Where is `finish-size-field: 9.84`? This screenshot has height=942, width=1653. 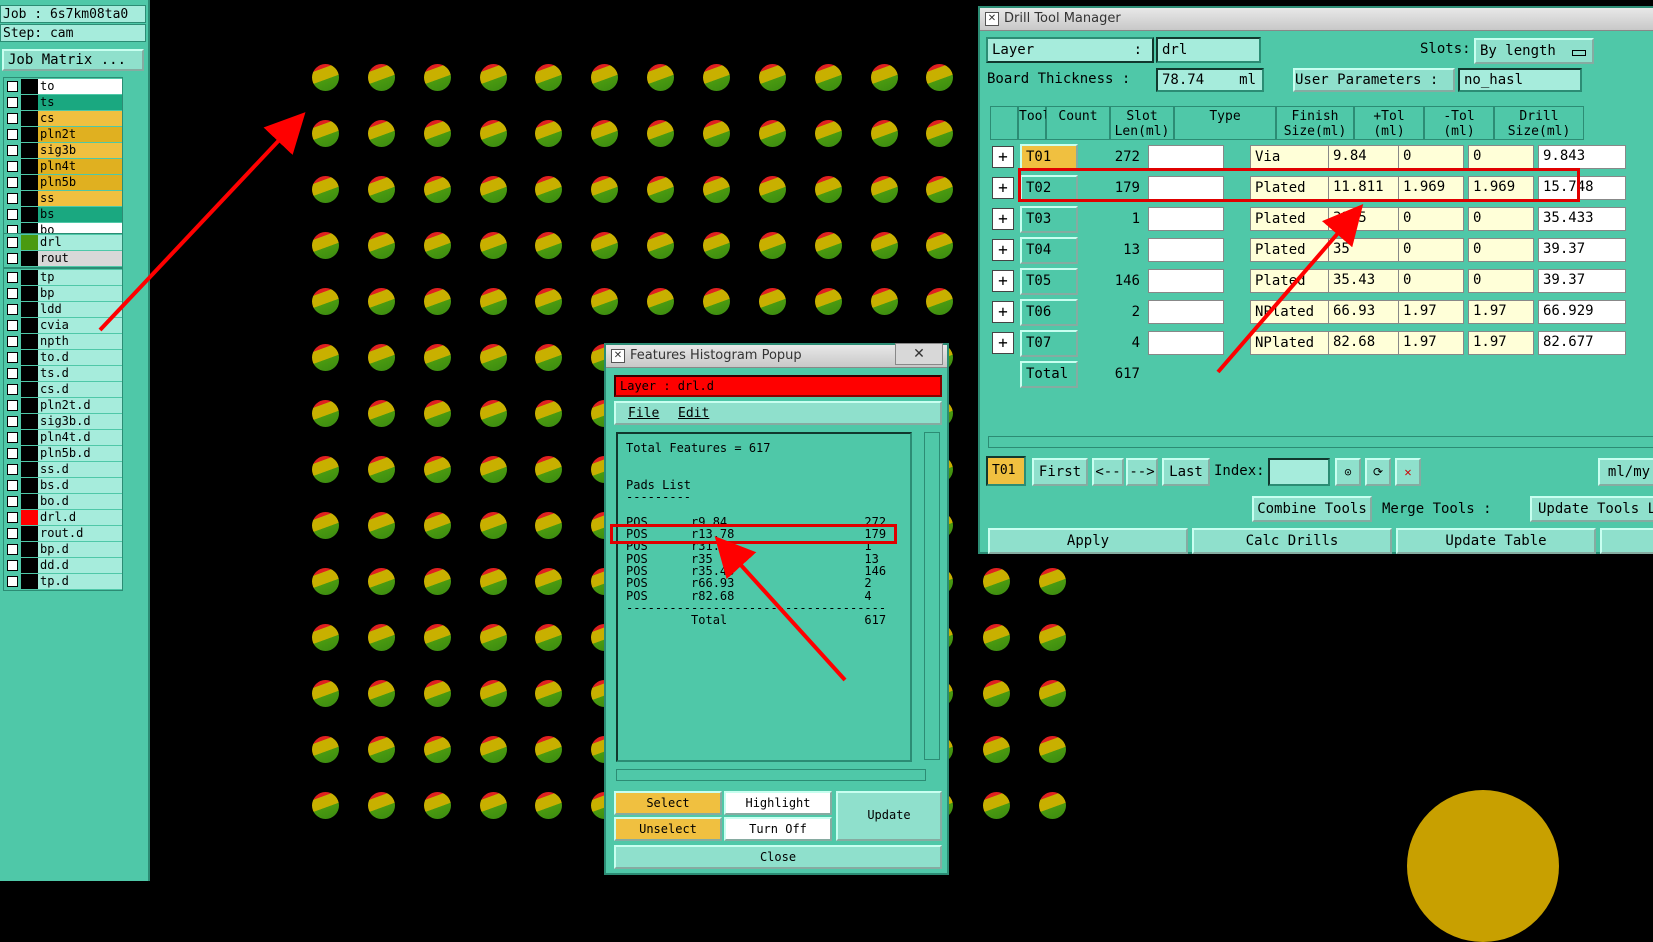 finish-size-field: 9.84 is located at coordinates (1364, 157).